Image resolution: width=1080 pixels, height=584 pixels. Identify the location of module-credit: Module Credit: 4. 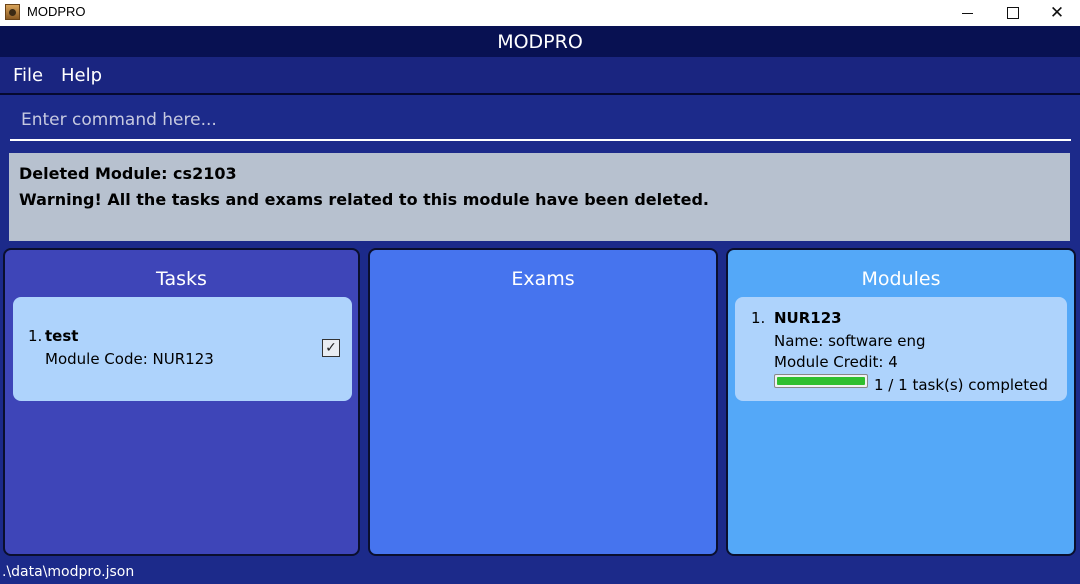
(836, 362).